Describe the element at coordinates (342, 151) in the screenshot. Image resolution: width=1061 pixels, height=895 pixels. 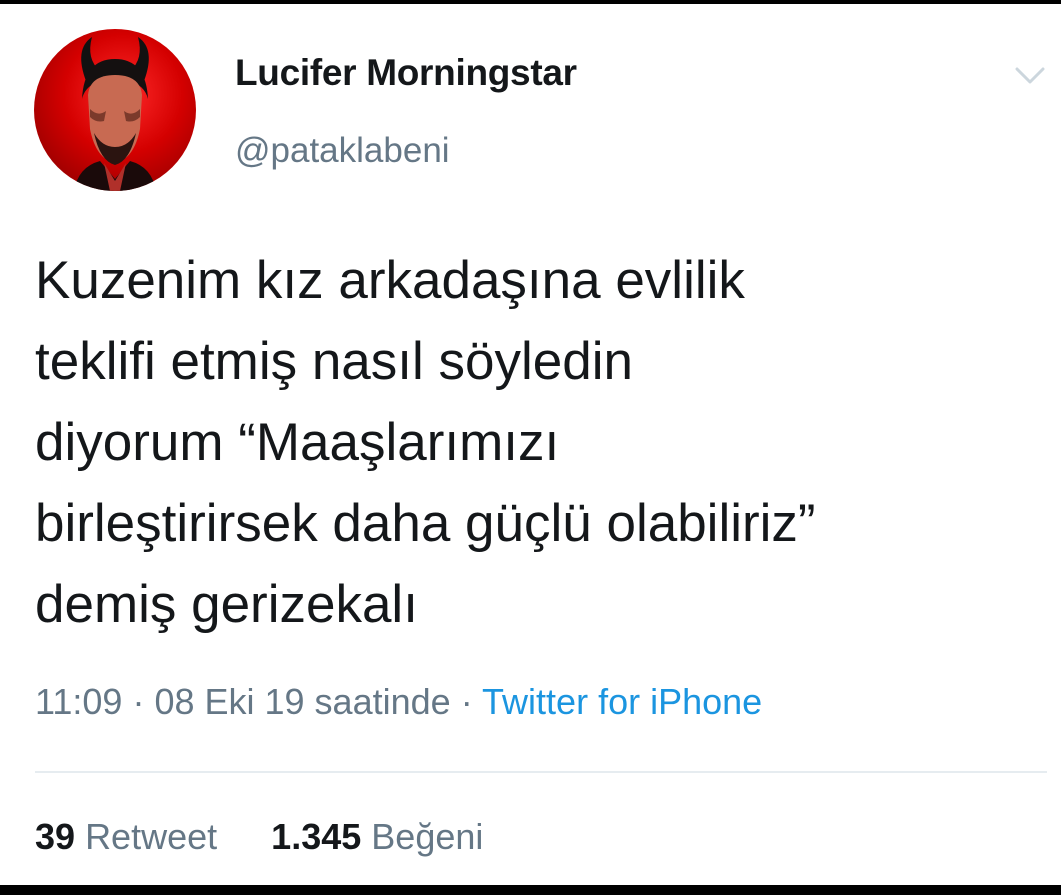
I see `user-handle: @pataklabeni` at that location.